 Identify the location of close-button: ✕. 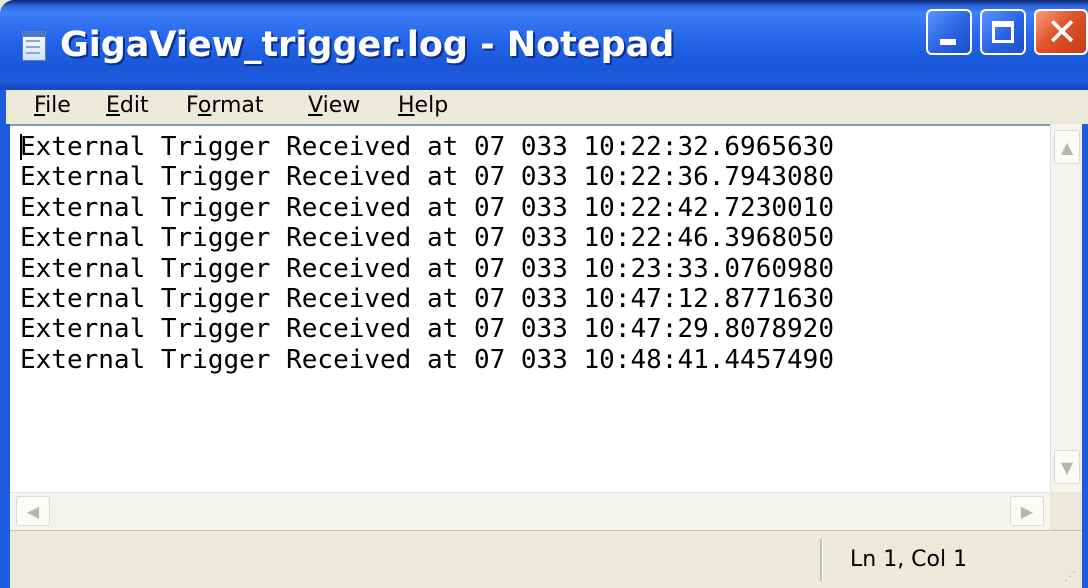
(1061, 32).